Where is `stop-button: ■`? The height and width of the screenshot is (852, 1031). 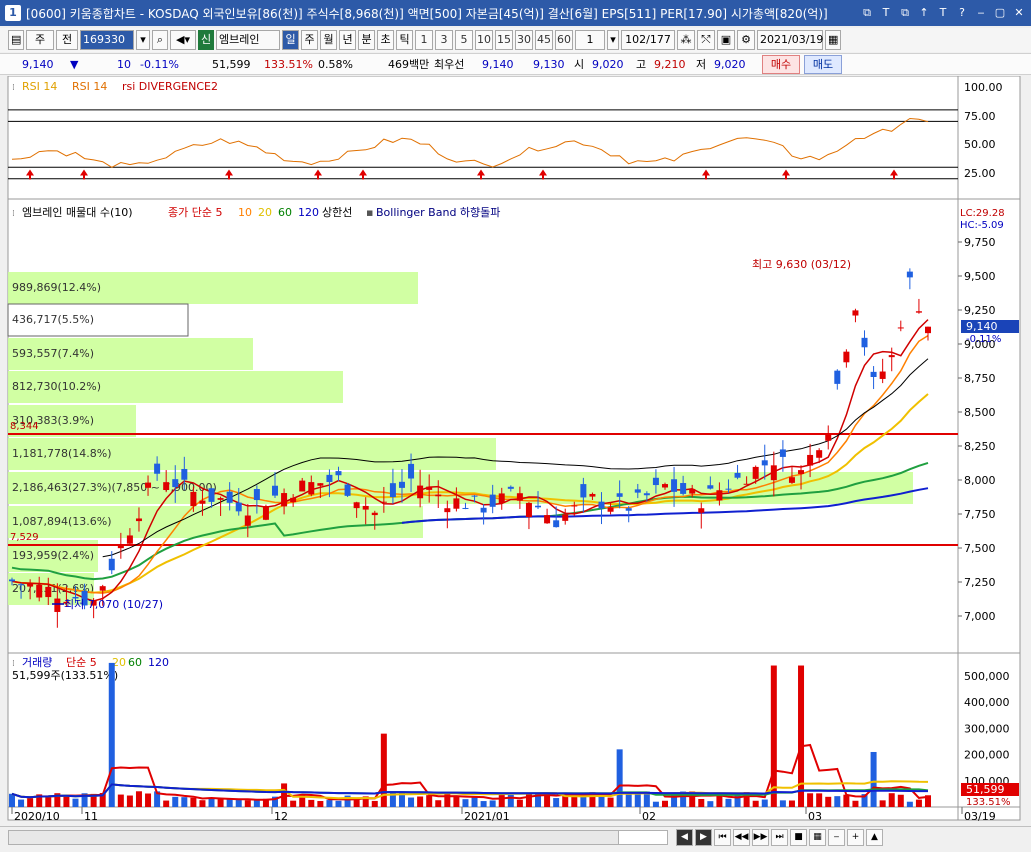 stop-button: ■ is located at coordinates (798, 837).